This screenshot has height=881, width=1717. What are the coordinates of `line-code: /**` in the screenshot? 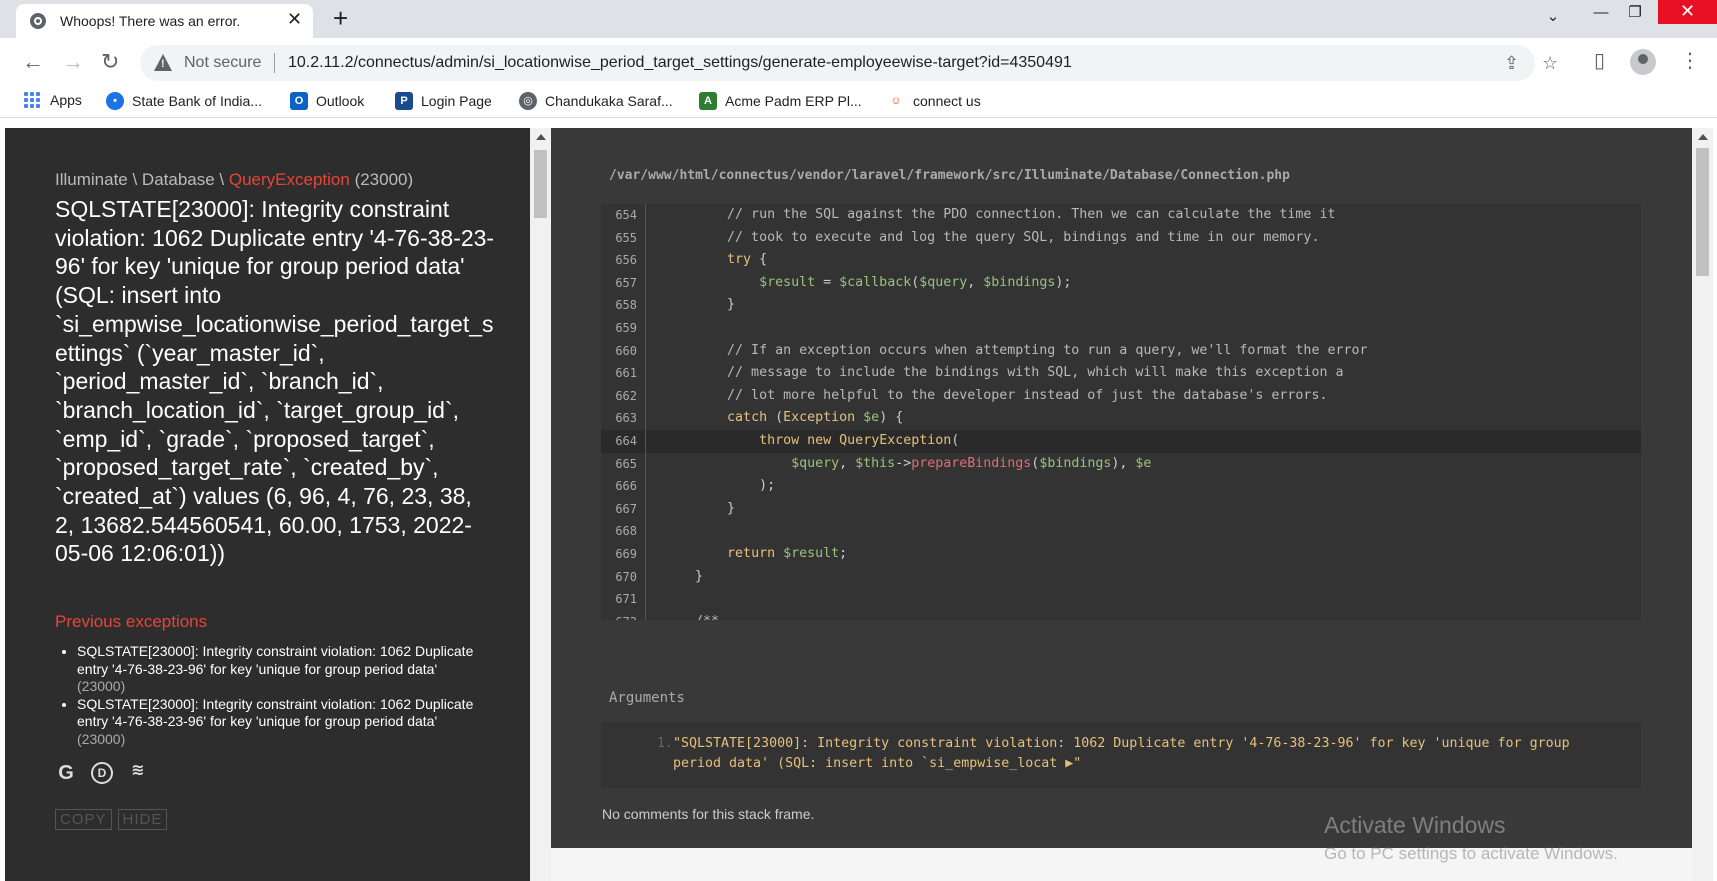 It's located at (691, 615).